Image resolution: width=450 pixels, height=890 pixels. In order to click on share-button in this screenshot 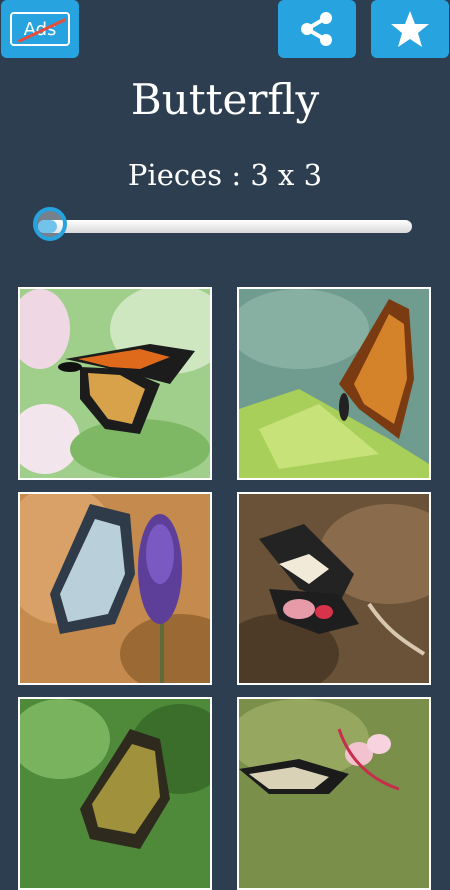, I will do `click(317, 29)`.